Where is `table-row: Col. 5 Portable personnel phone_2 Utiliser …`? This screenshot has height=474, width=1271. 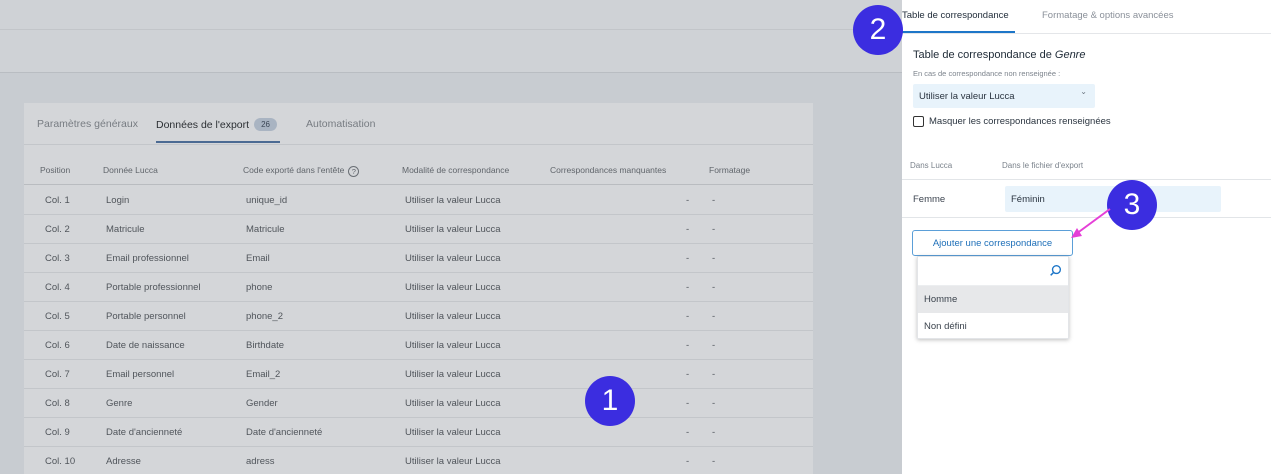
table-row: Col. 5 Portable personnel phone_2 Utiliser … is located at coordinates (418, 316).